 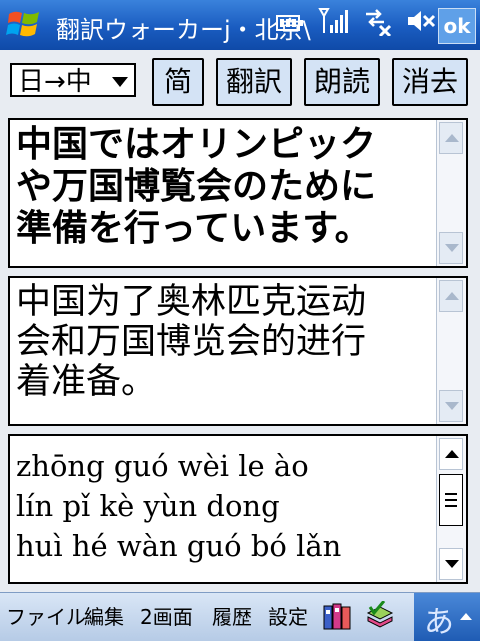 What do you see at coordinates (196, 186) in the screenshot?
I see `source-line: や万国博覧会のために` at bounding box center [196, 186].